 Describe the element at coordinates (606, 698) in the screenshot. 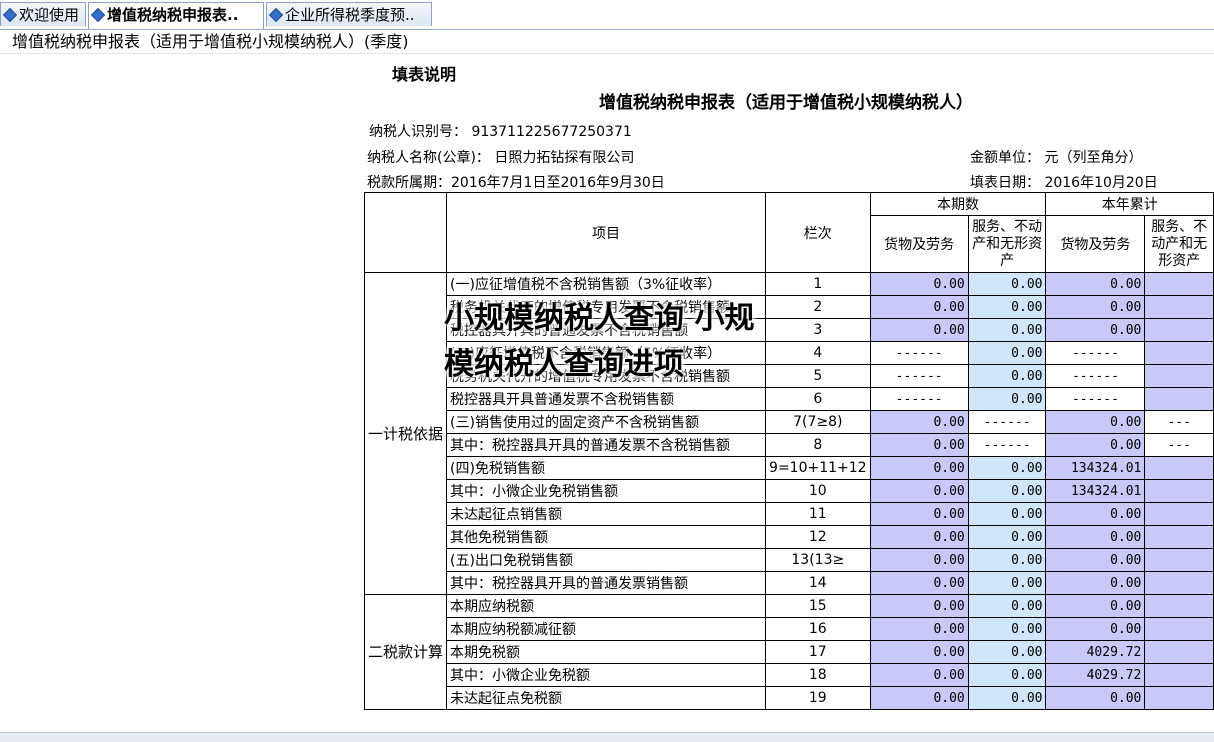

I see `row-item-label: 未达起征点免税额` at that location.